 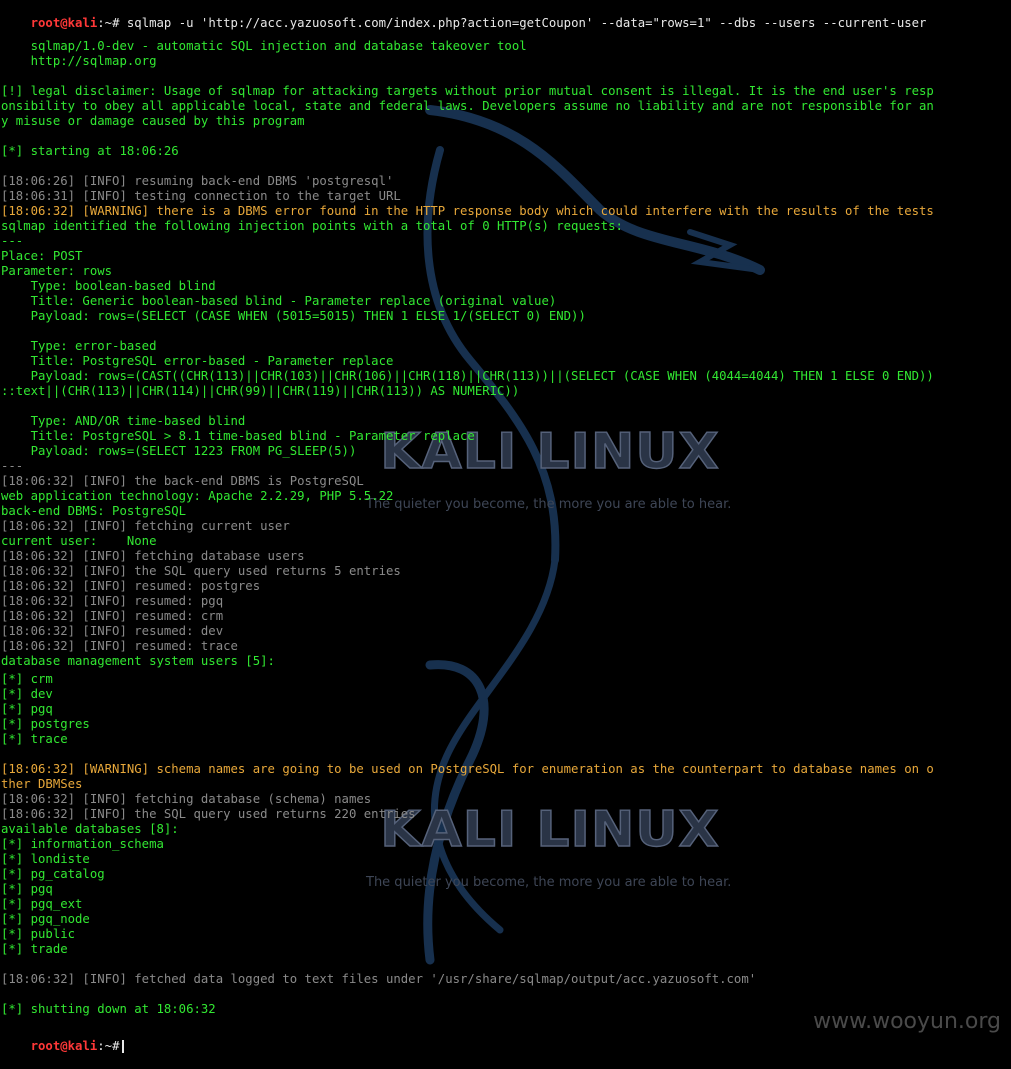 What do you see at coordinates (45, 919) in the screenshot?
I see `terminal-line: [*] pgq_node` at bounding box center [45, 919].